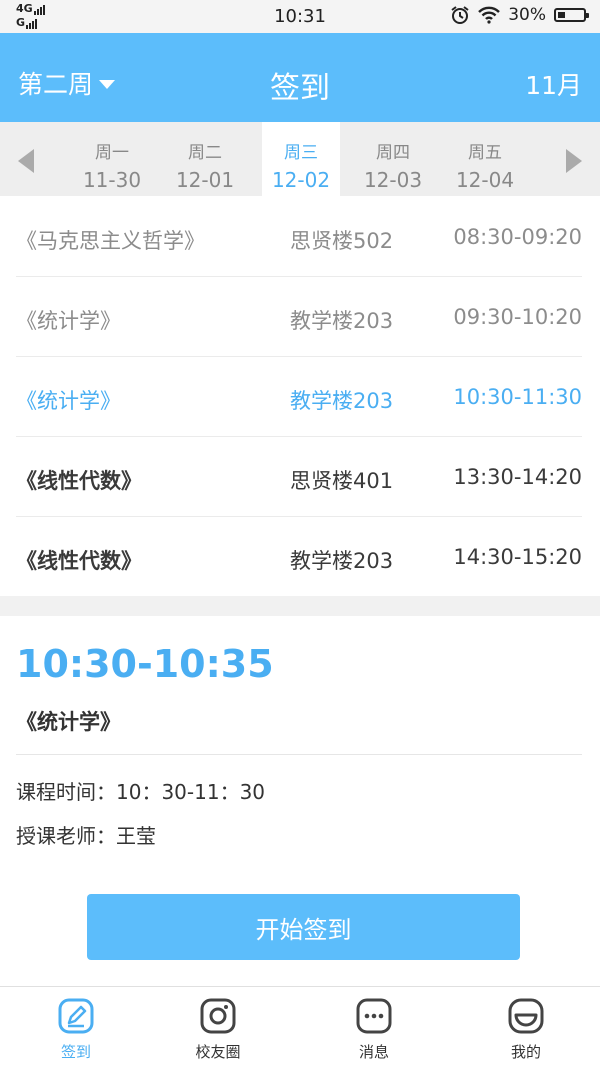 This screenshot has width=600, height=1067. I want to click on status-bar: 4G G 10:31 30%, so click(300, 16).